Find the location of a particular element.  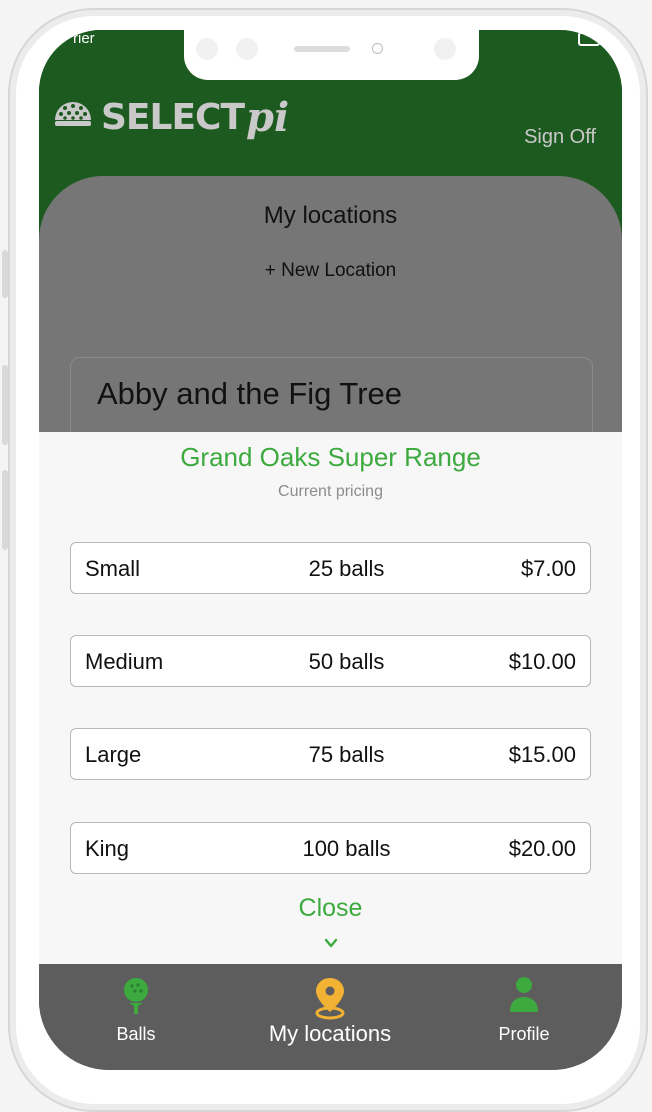

option-price: $20.00 is located at coordinates (542, 848).